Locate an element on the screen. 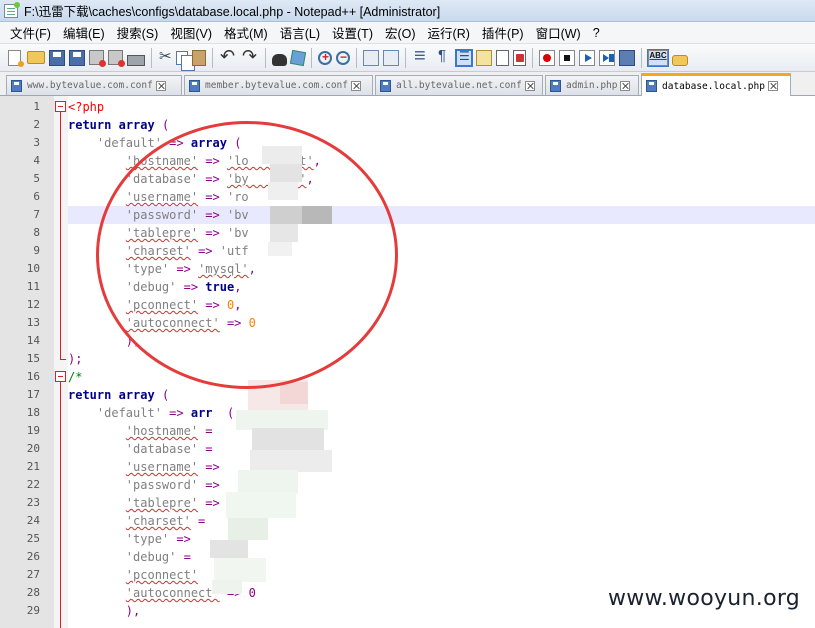  spell-check-icon: ABC is located at coordinates (658, 57).